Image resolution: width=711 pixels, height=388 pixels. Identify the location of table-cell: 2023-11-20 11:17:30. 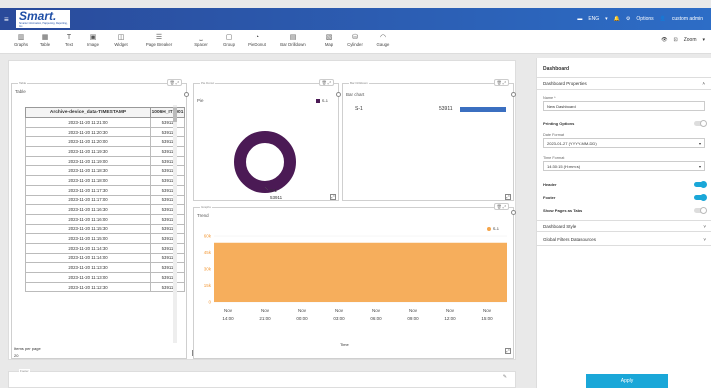
(88, 190).